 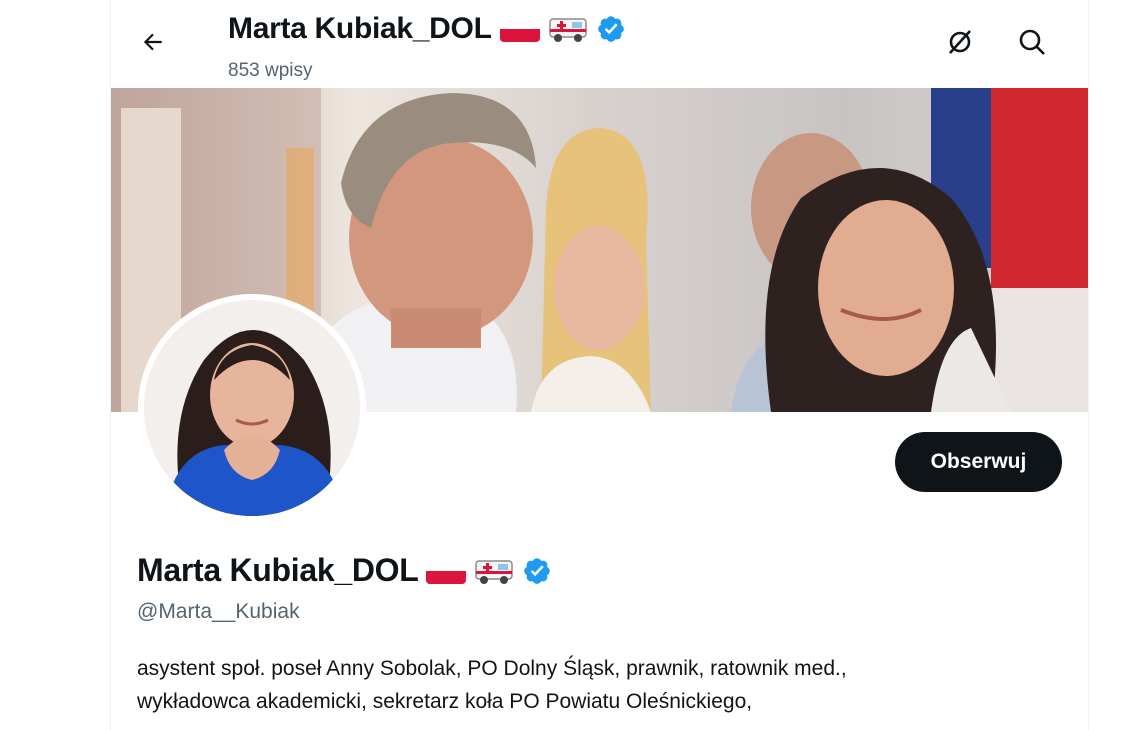 I want to click on profile-avatar, so click(x=252, y=408).